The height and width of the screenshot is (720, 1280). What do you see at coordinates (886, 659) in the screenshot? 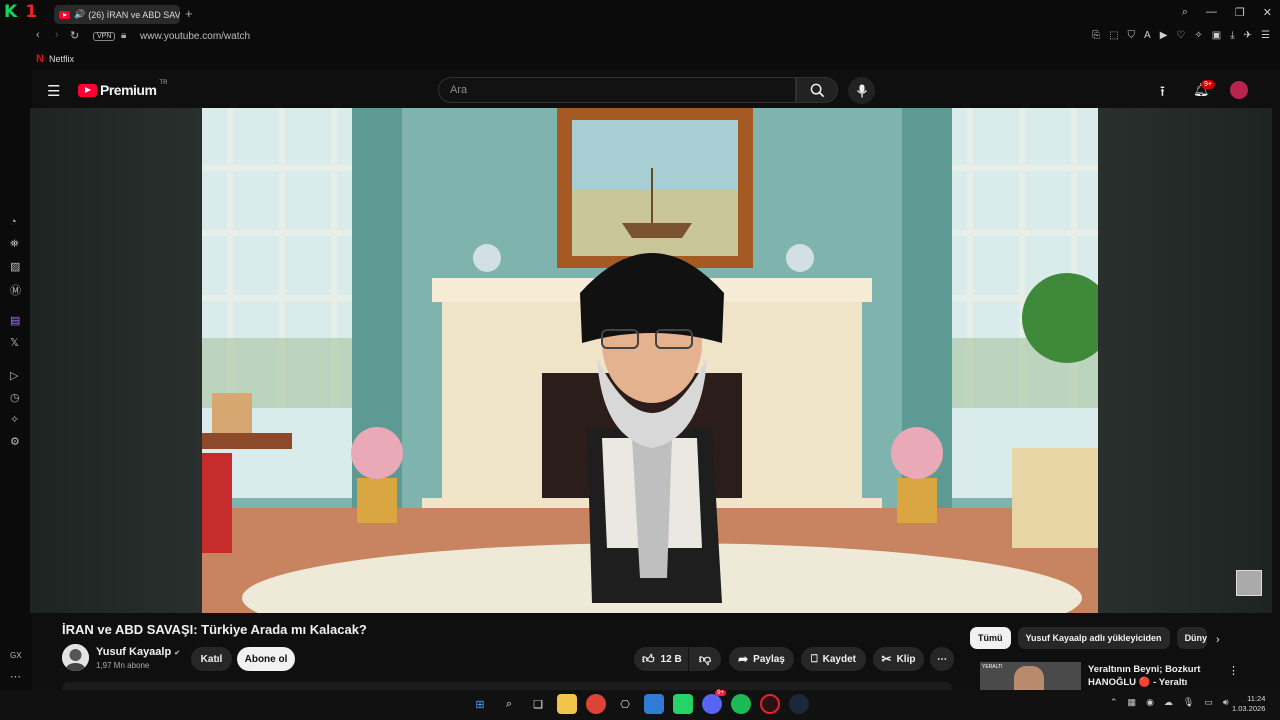
I see `scissors-icon: ✂` at bounding box center [886, 659].